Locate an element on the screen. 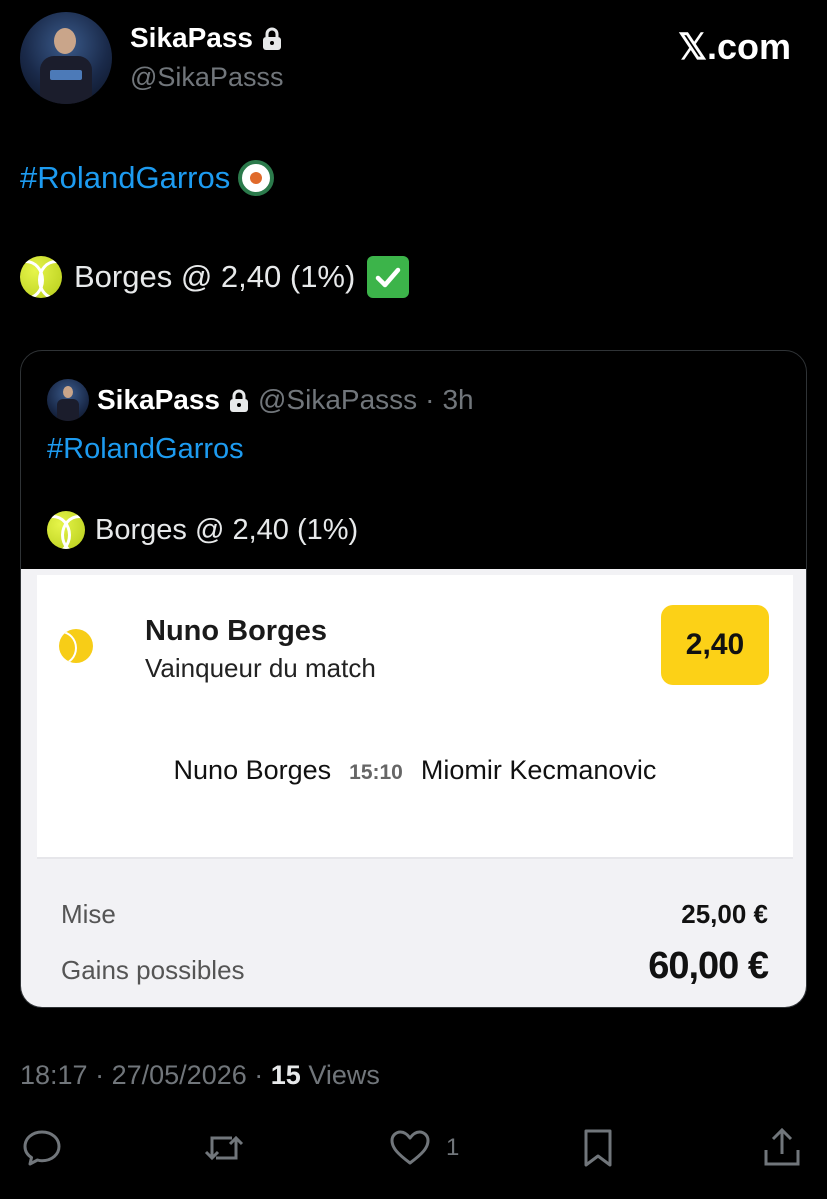  tweet-date: 27/05/2026 is located at coordinates (179, 1075).